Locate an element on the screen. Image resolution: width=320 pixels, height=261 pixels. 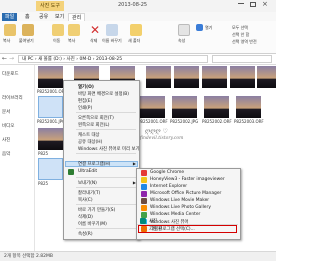
copy-icon is located at coordinates (10, 30).